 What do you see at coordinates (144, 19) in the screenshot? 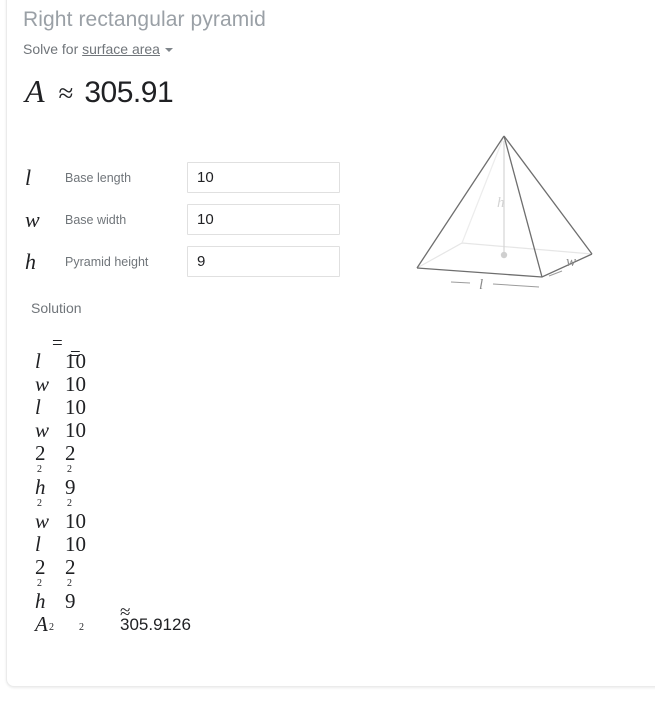
I see `page-title: Right rectangular pyramid` at bounding box center [144, 19].